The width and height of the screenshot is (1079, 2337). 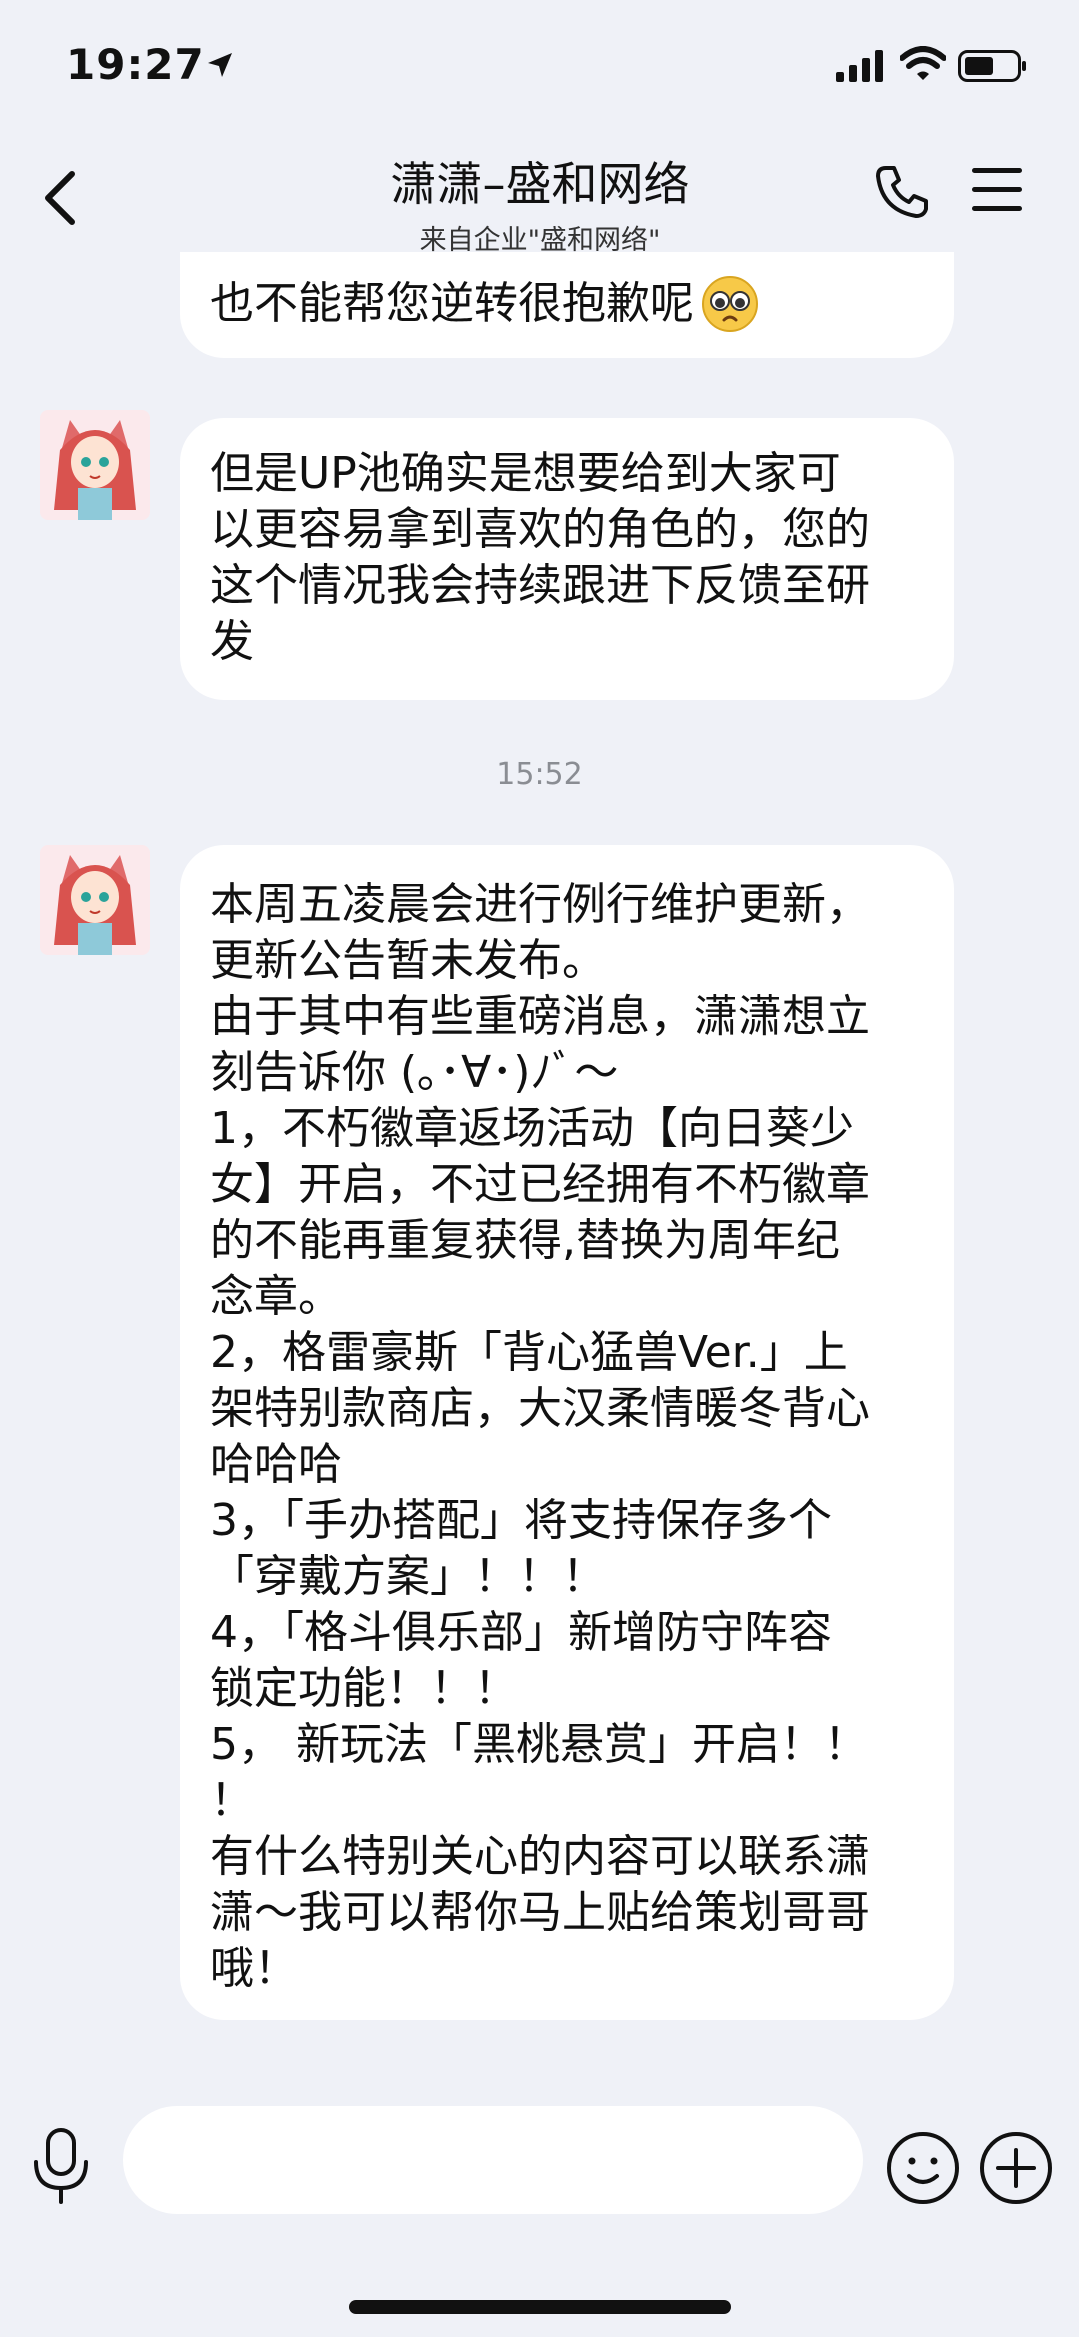 I want to click on status-time: 19:27, so click(x=135, y=64).